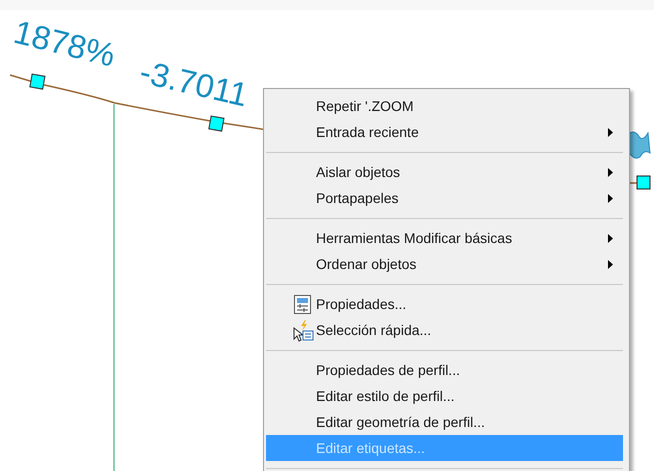  What do you see at coordinates (444, 238) in the screenshot?
I see `menu-item: Herramientas Modificar básicas` at bounding box center [444, 238].